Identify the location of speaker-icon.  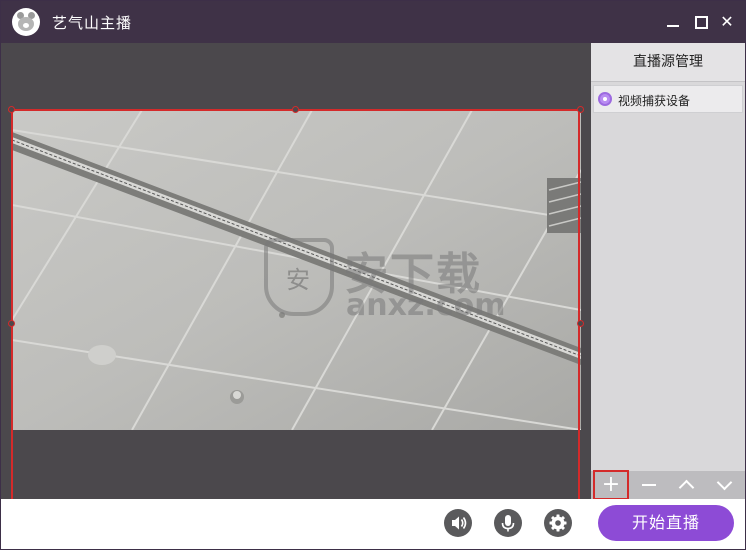
(459, 523).